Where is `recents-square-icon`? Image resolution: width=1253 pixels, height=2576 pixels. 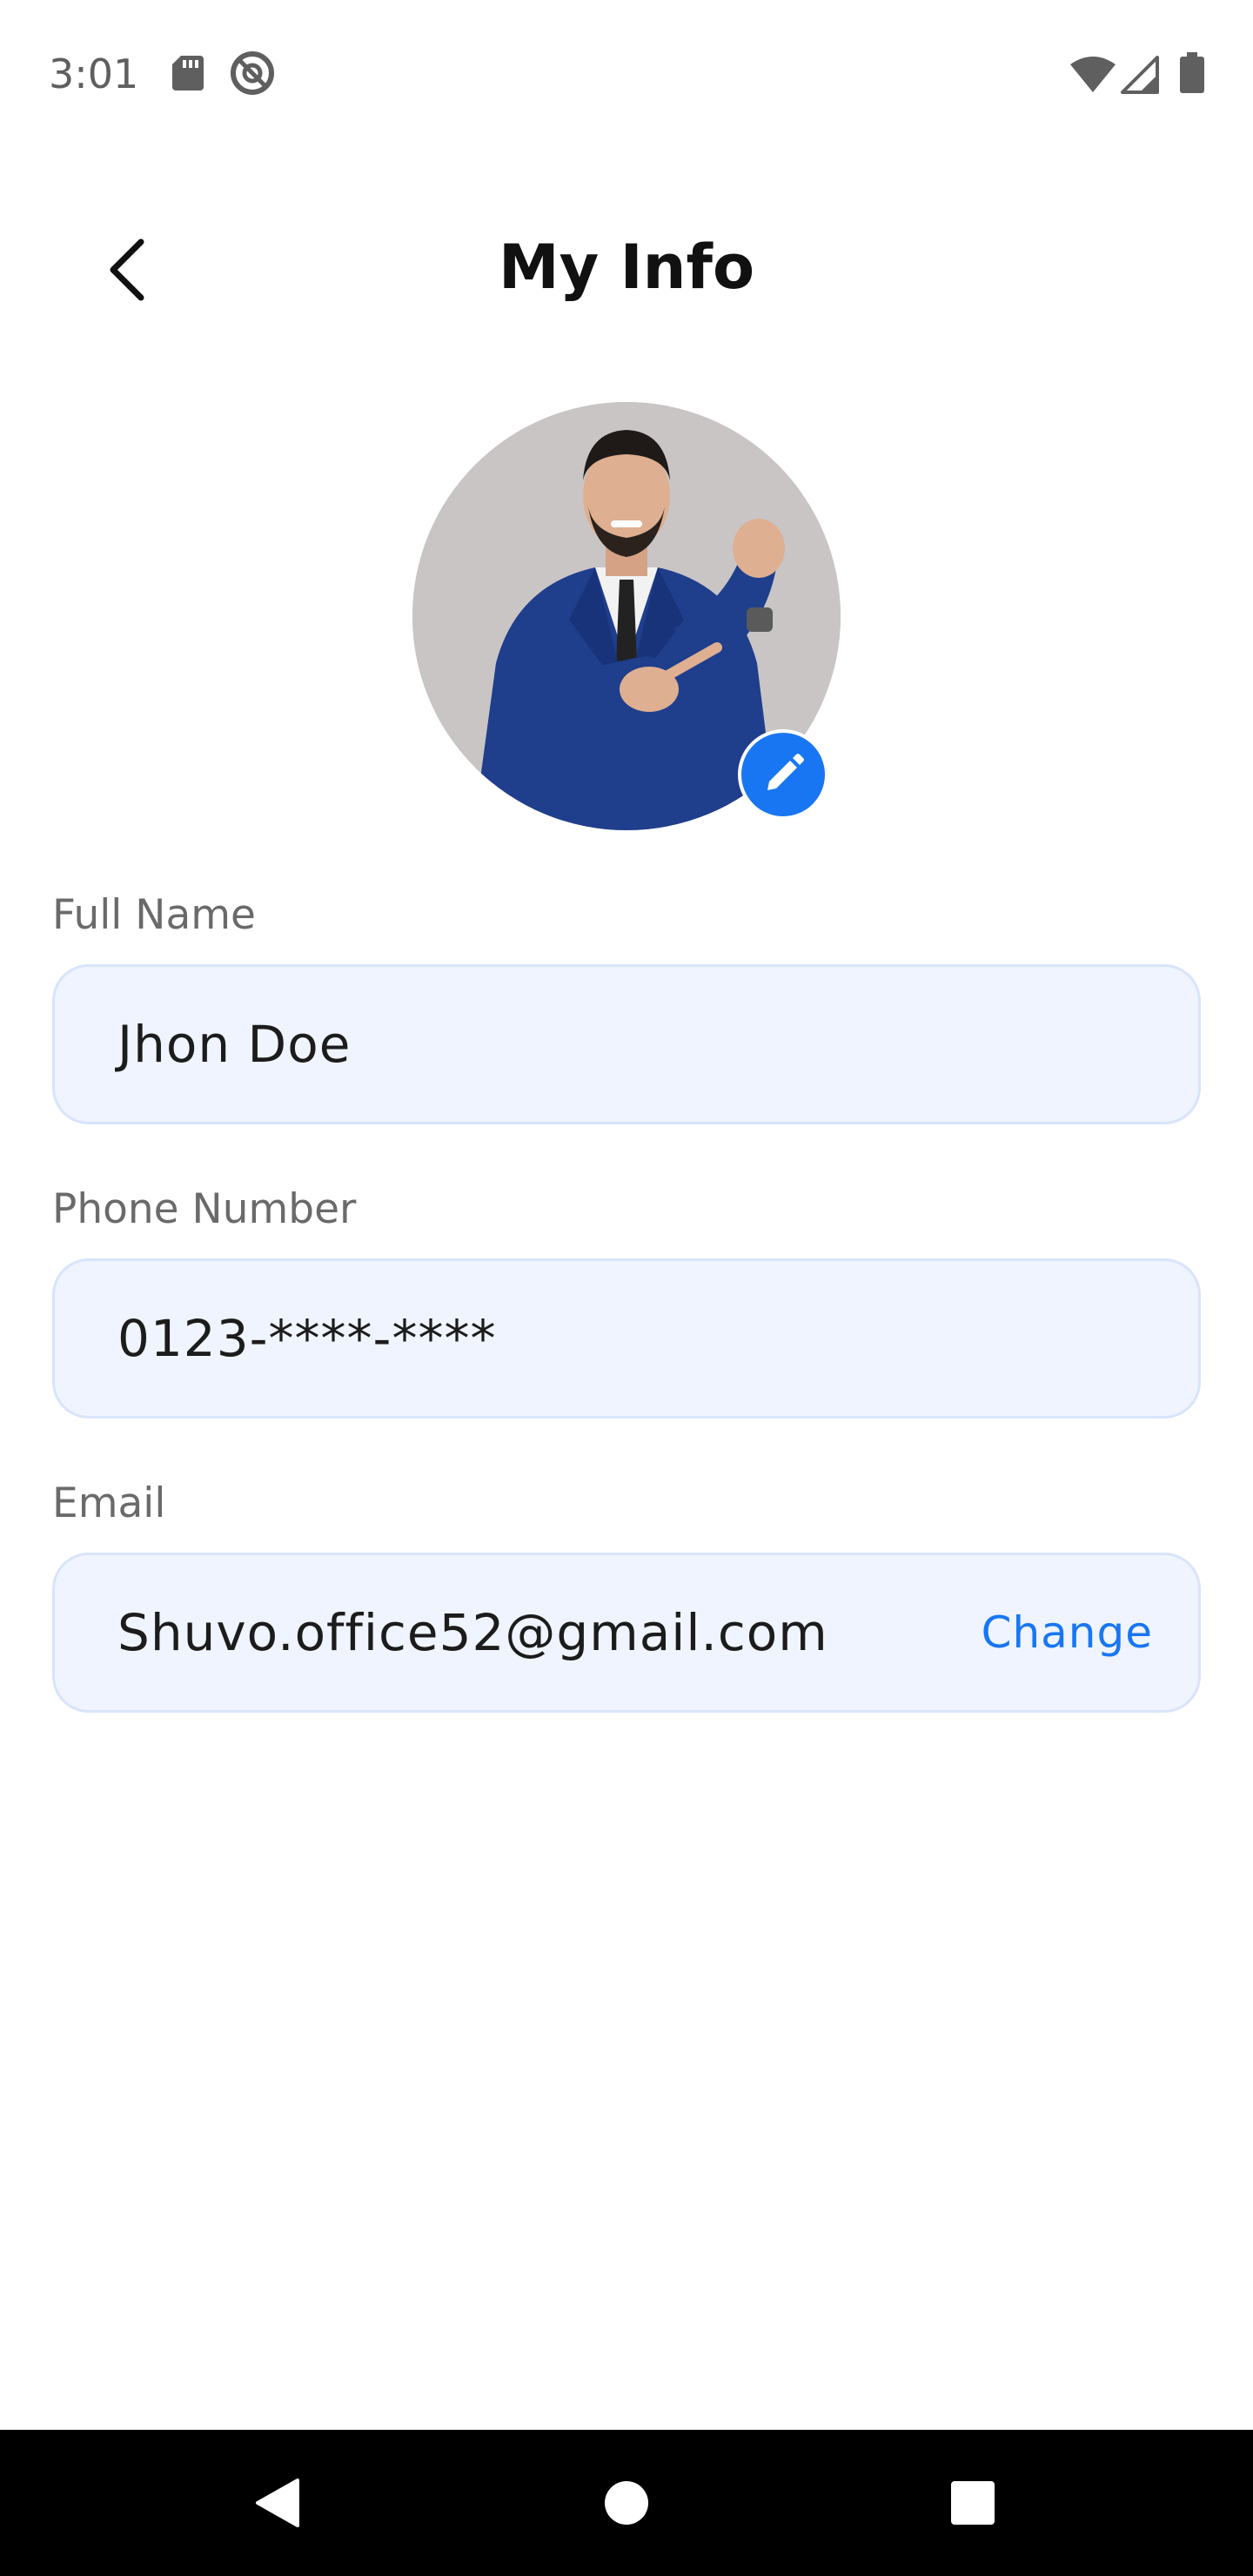
recents-square-icon is located at coordinates (973, 2503).